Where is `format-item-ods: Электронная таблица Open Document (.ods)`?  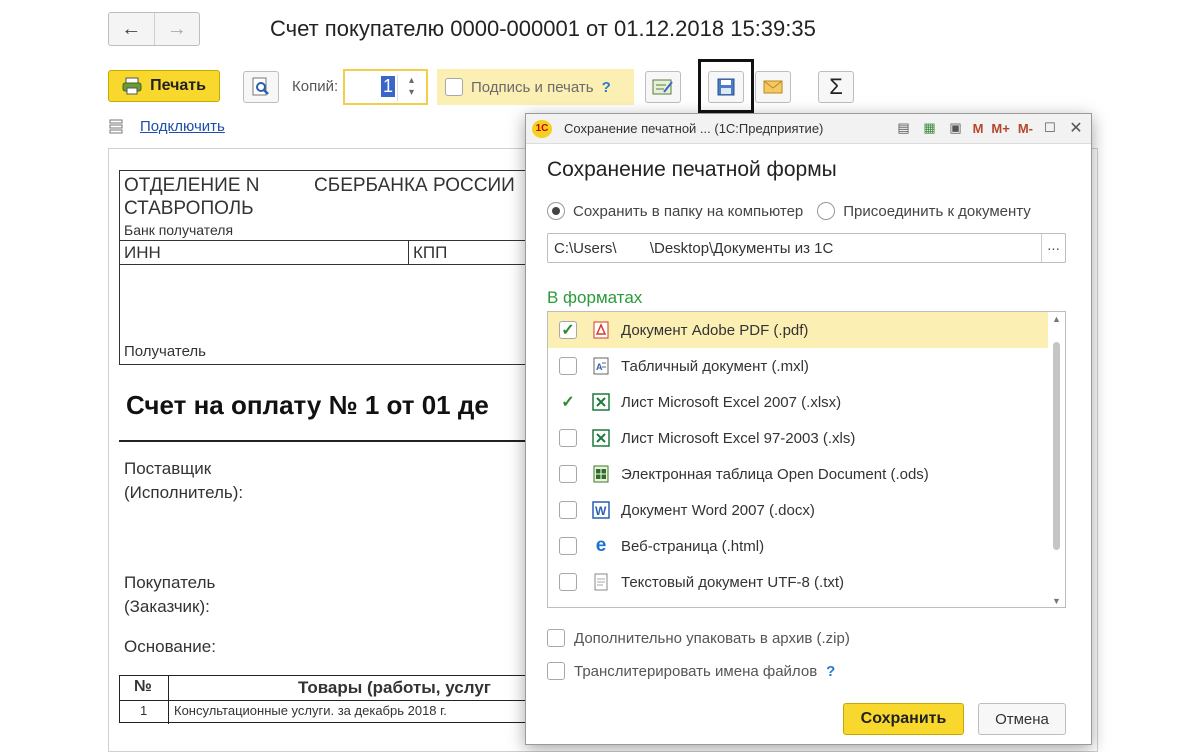 format-item-ods: Электронная таблица Open Document (.ods) is located at coordinates (798, 474).